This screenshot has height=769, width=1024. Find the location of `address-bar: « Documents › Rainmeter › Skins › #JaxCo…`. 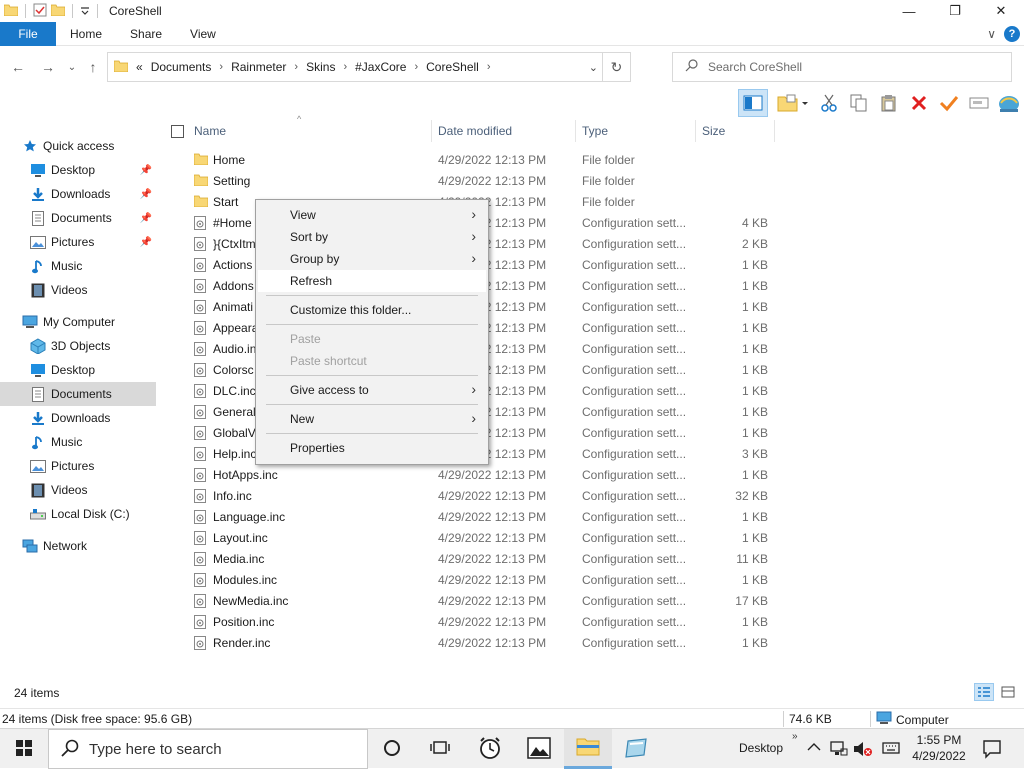

address-bar: « Documents › Rainmeter › Skins › #JaxCo… is located at coordinates (369, 67).